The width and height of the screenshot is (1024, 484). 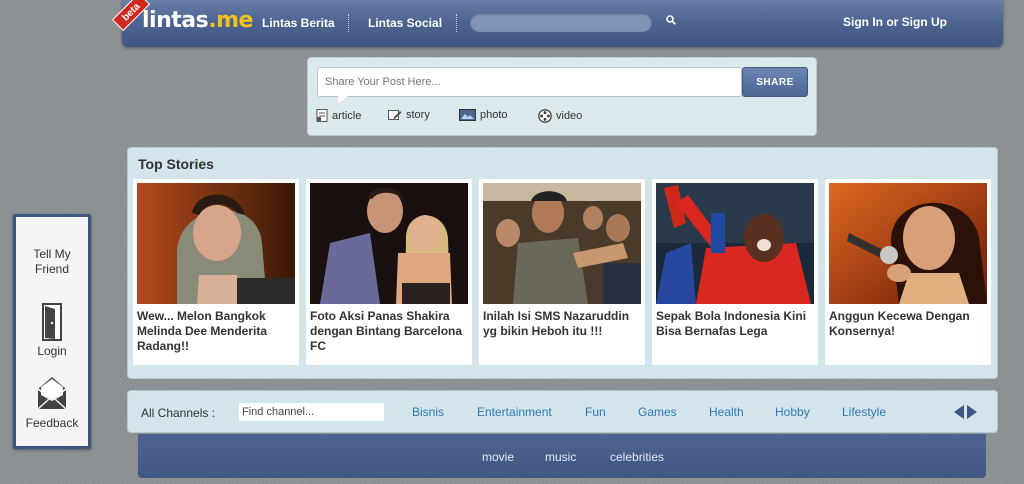 I want to click on photo-icon, so click(x=467, y=115).